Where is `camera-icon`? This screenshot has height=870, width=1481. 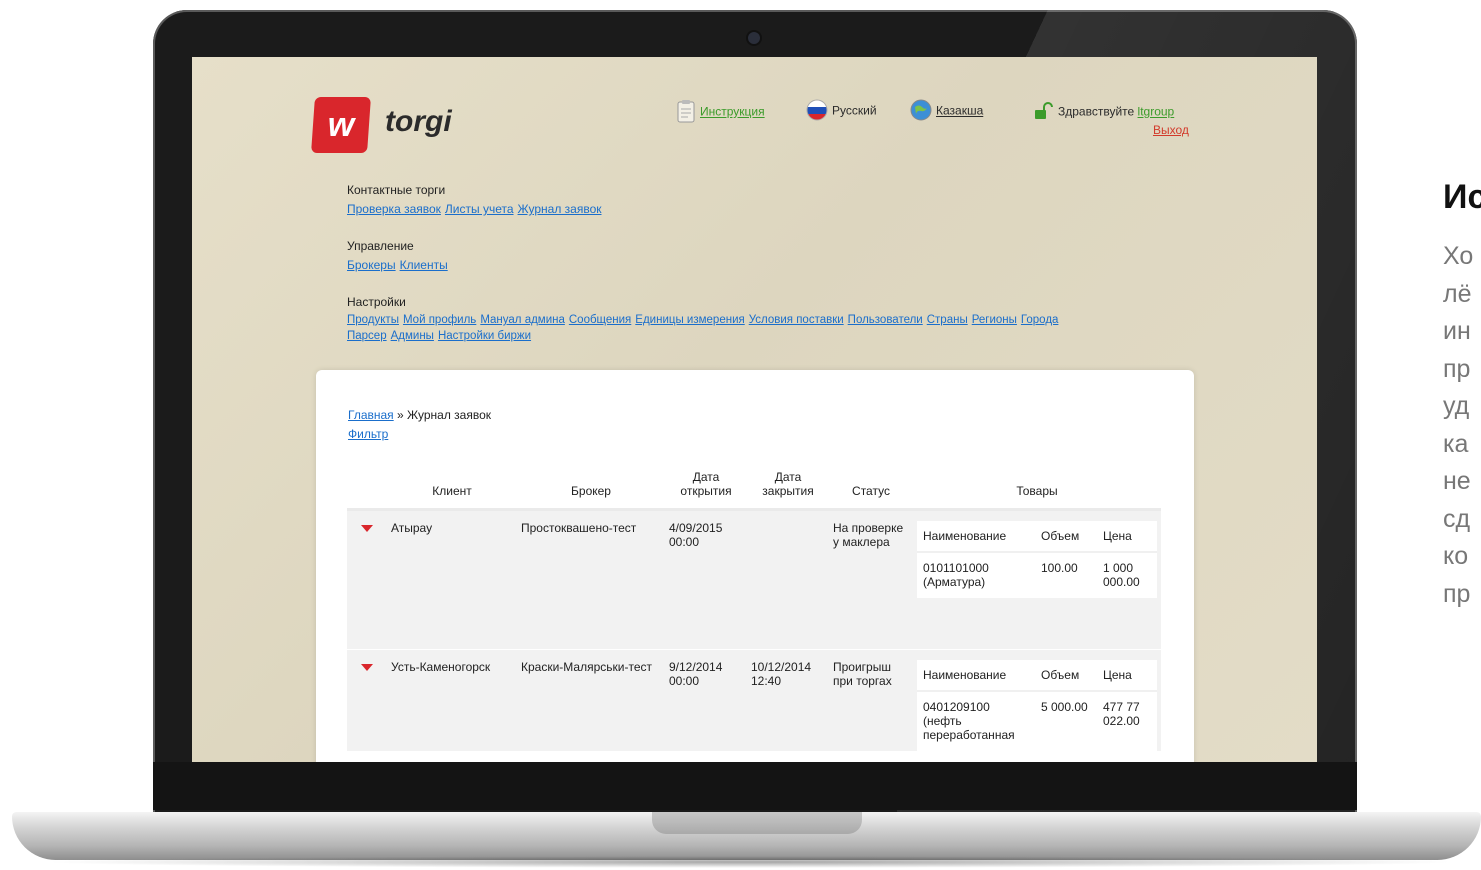
camera-icon is located at coordinates (754, 38).